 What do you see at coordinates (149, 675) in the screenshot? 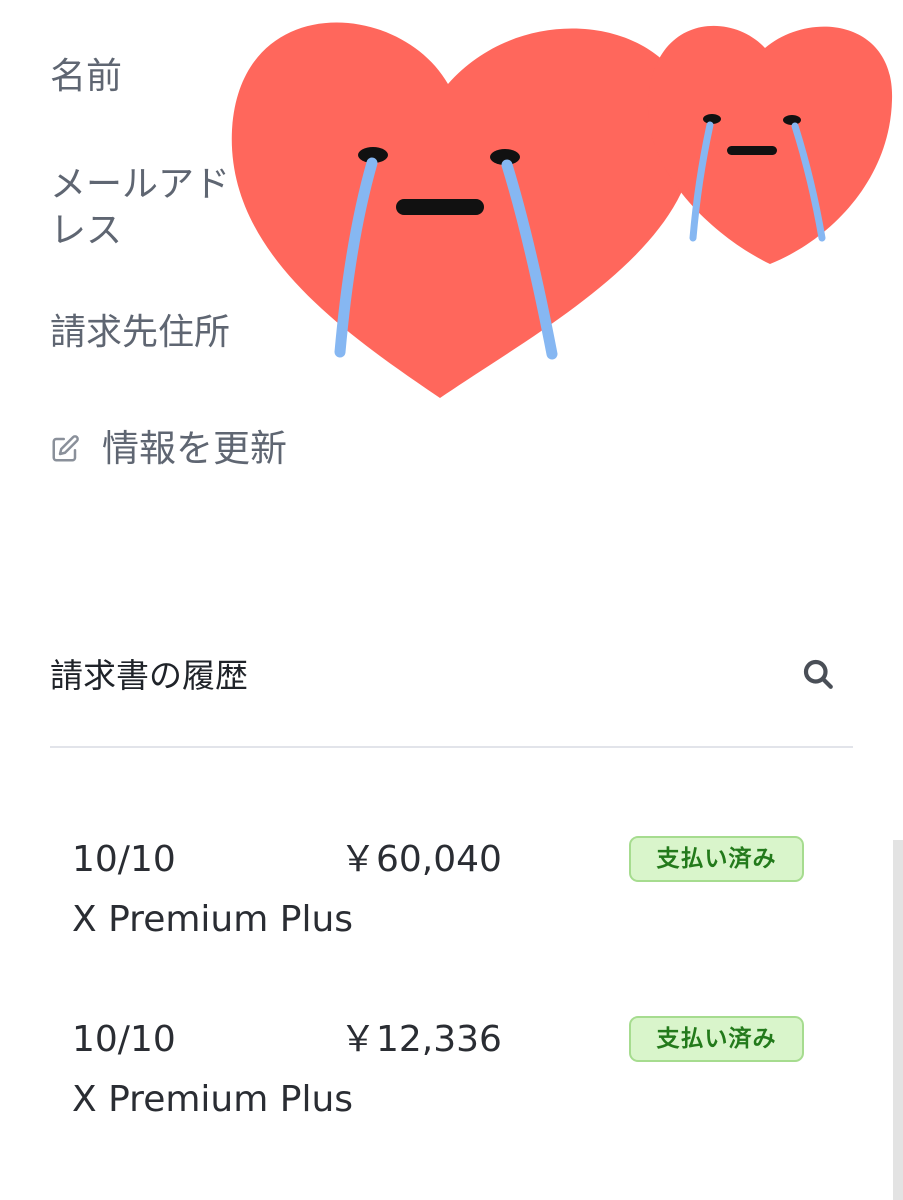
I see `invoice-history-title: 請求書の履歴` at bounding box center [149, 675].